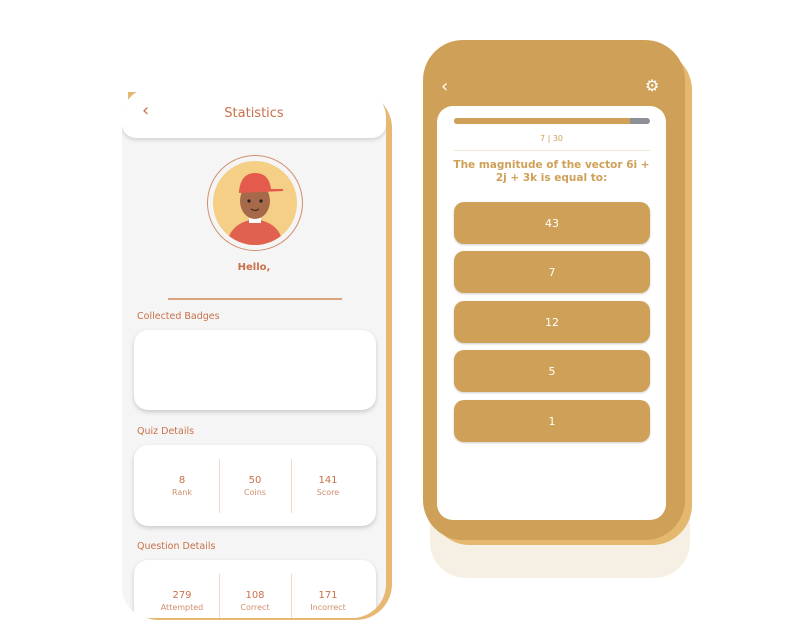 This screenshot has height=643, width=794. What do you see at coordinates (178, 316) in the screenshot?
I see `section-title-badges: Collected Badges` at bounding box center [178, 316].